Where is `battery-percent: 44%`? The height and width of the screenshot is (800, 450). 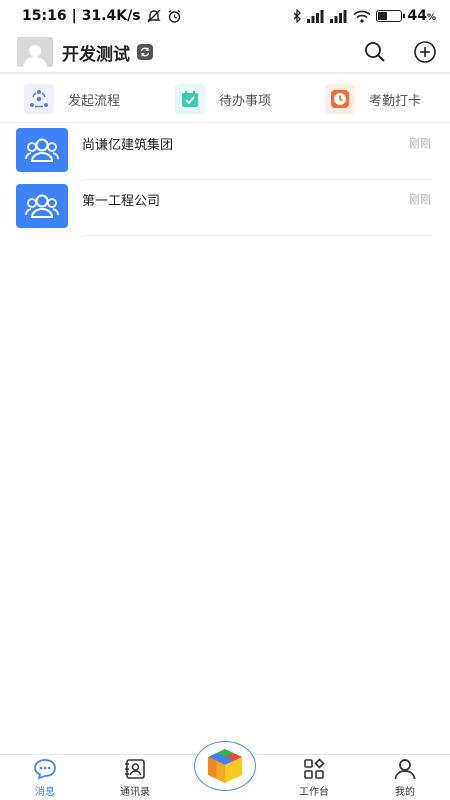 battery-percent: 44% is located at coordinates (421, 16).